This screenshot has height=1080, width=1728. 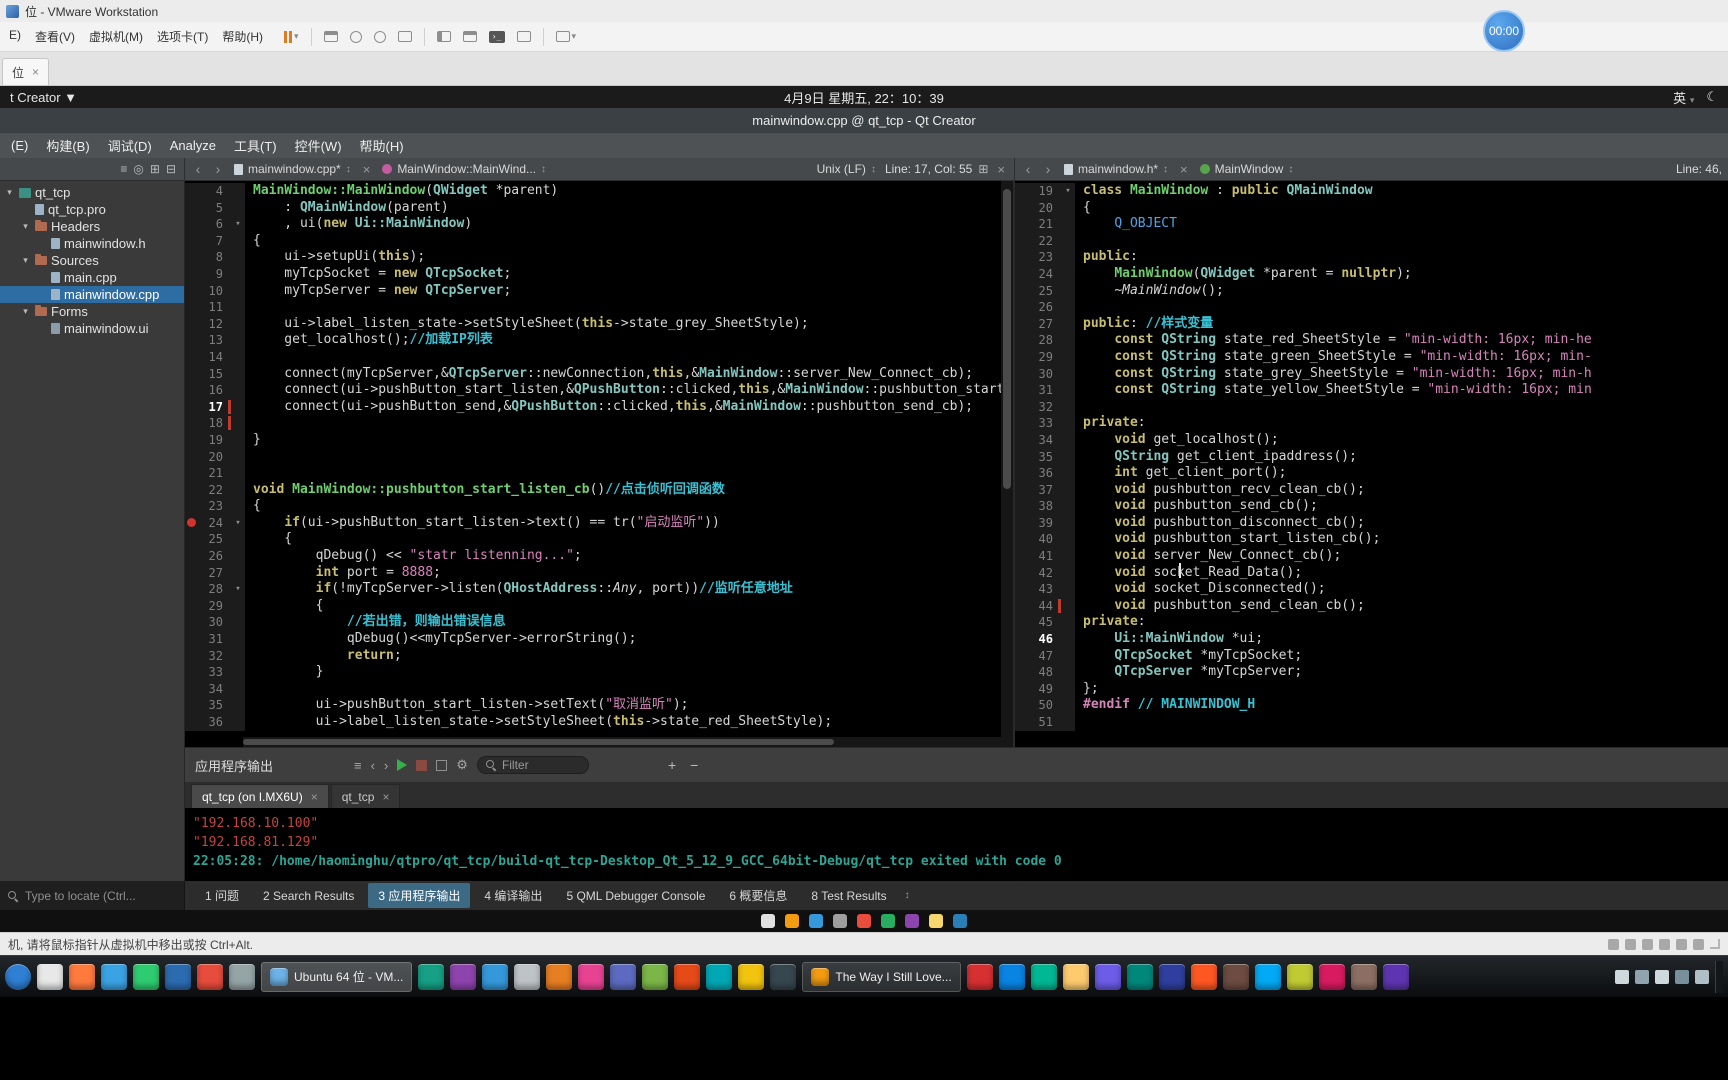 What do you see at coordinates (1038, 506) in the screenshot?
I see `line-number: 38` at bounding box center [1038, 506].